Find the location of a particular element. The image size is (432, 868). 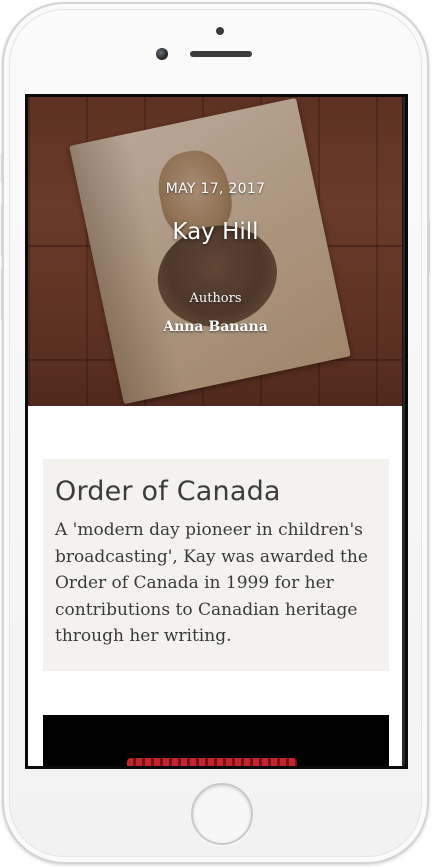

phone-side-button is located at coordinates (2, 168).